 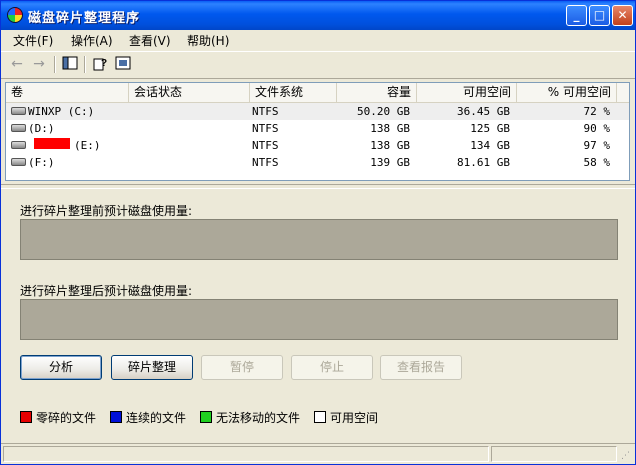 I want to click on volume-capacity: 139 GB, so click(x=390, y=162).